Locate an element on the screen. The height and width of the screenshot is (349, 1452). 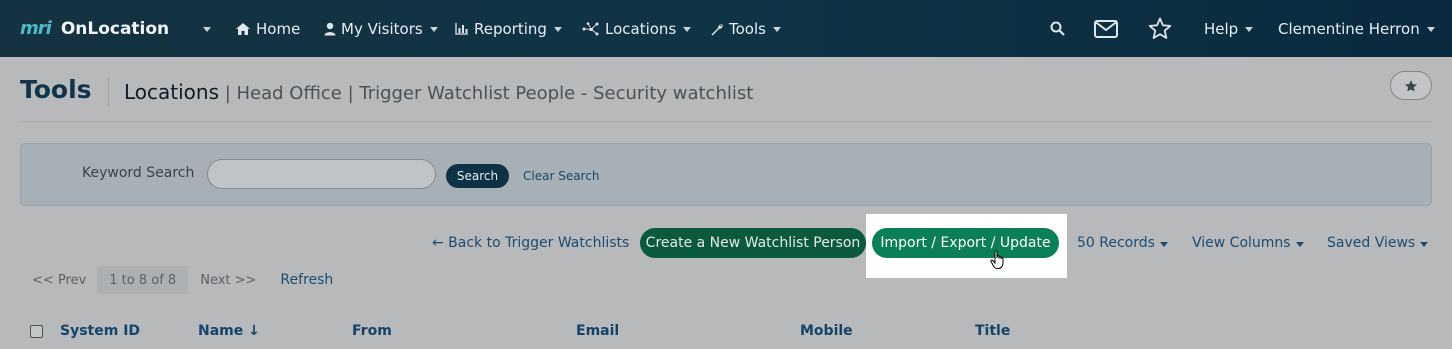
create-watchlist-person-button: Create a New Watchlist Person is located at coordinates (753, 243).